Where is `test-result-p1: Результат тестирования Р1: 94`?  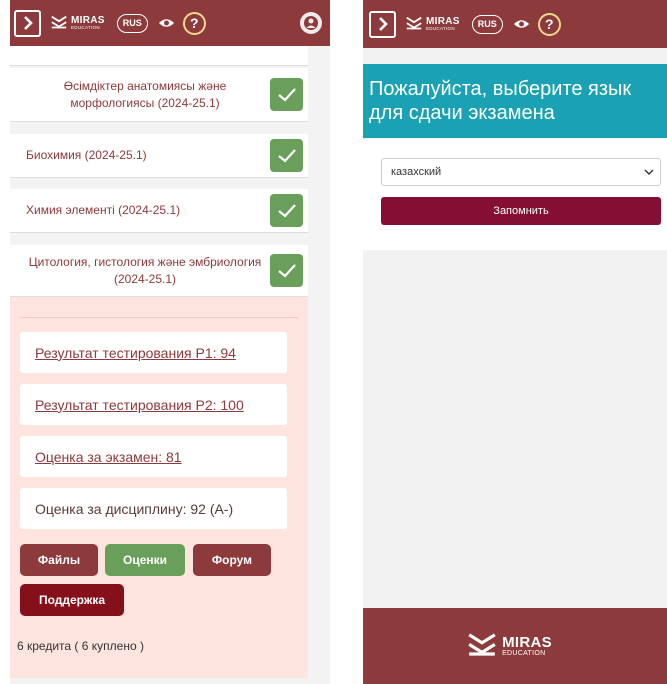
test-result-p1: Результат тестирования Р1: 94 is located at coordinates (153, 352).